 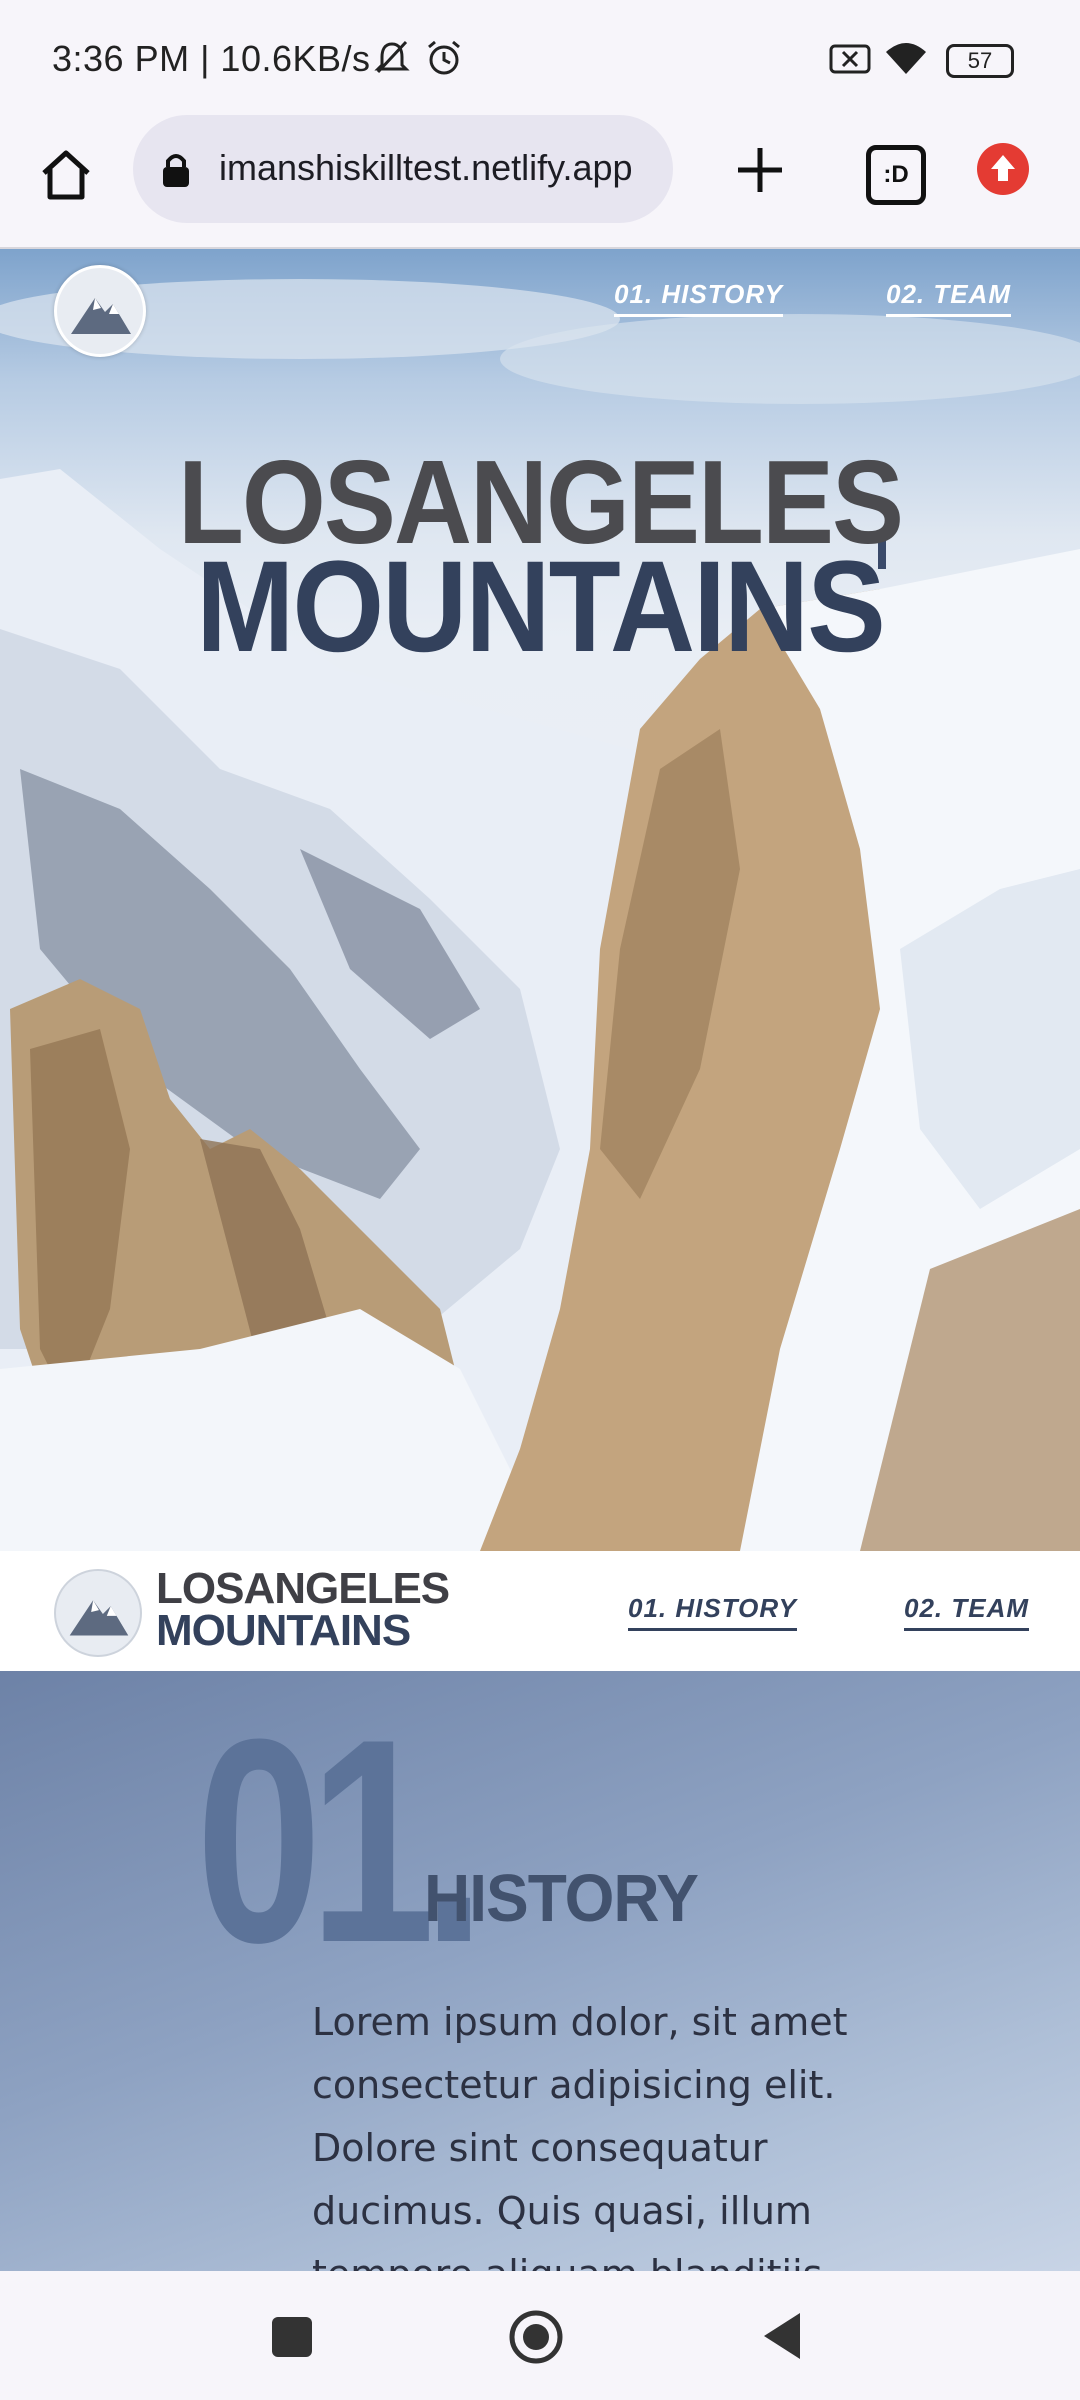 What do you see at coordinates (292, 2337) in the screenshot?
I see `recents-icon` at bounding box center [292, 2337].